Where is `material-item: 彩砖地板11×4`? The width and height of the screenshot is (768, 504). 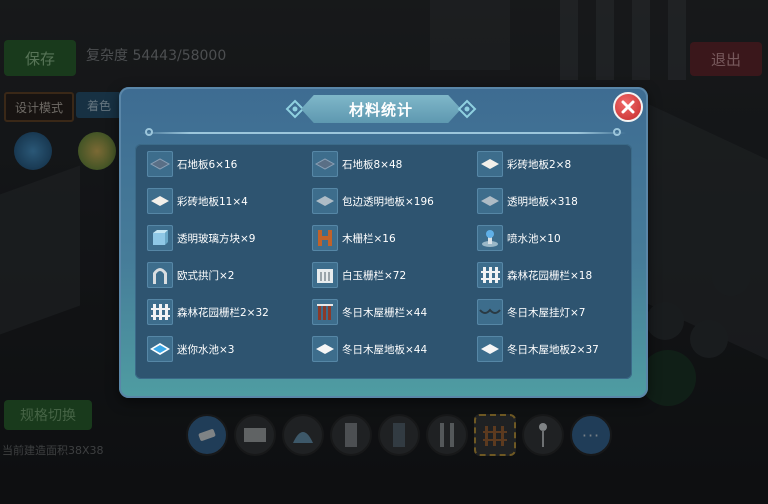 material-item: 彩砖地板11×4 is located at coordinates (229, 201).